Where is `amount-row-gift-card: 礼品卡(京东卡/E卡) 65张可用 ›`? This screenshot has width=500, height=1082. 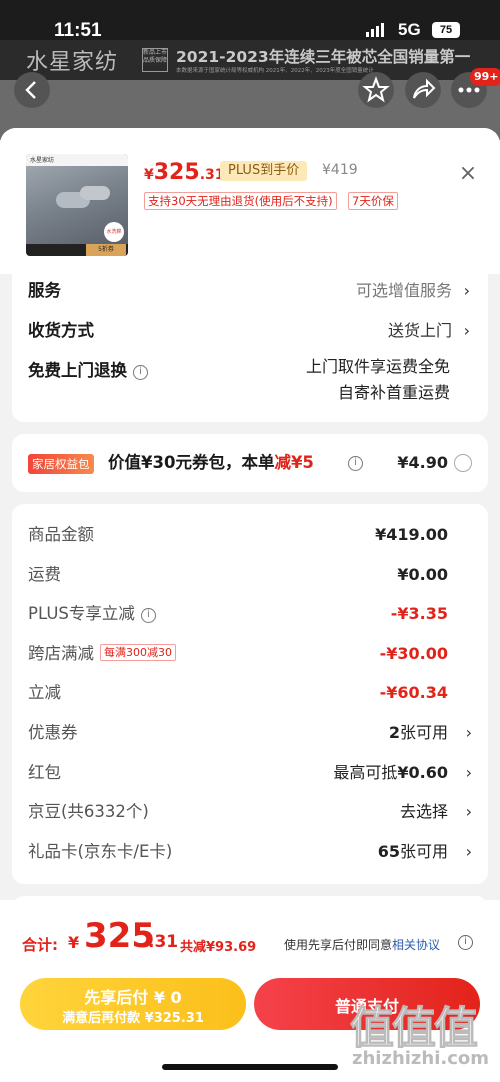
amount-row-gift-card: 礼品卡(京东卡/E卡) 65张可用 › is located at coordinates (250, 852).